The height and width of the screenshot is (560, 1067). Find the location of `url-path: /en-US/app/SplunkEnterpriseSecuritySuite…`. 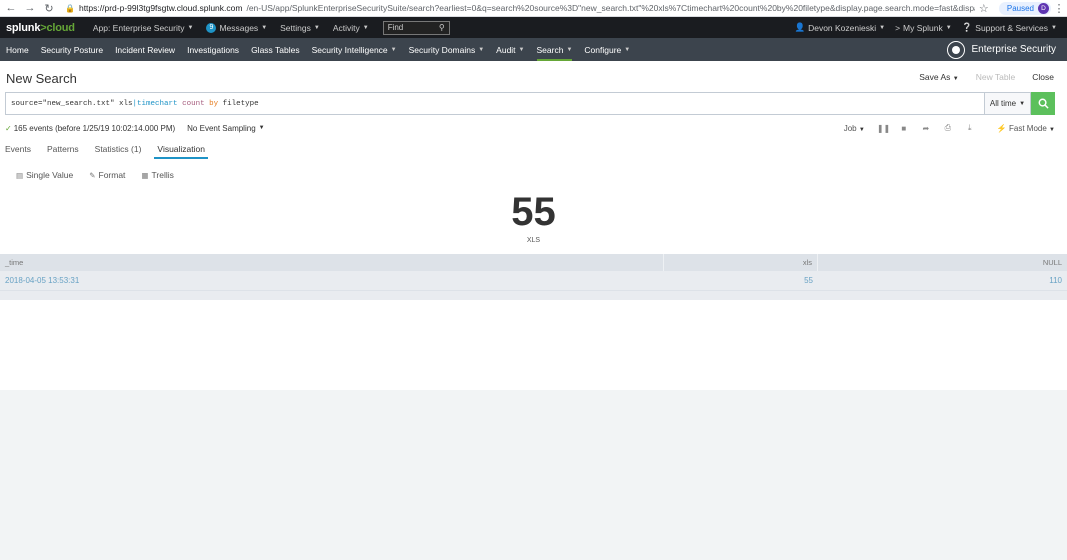

url-path: /en-US/app/SplunkEnterpriseSecuritySuite… is located at coordinates (610, 8).